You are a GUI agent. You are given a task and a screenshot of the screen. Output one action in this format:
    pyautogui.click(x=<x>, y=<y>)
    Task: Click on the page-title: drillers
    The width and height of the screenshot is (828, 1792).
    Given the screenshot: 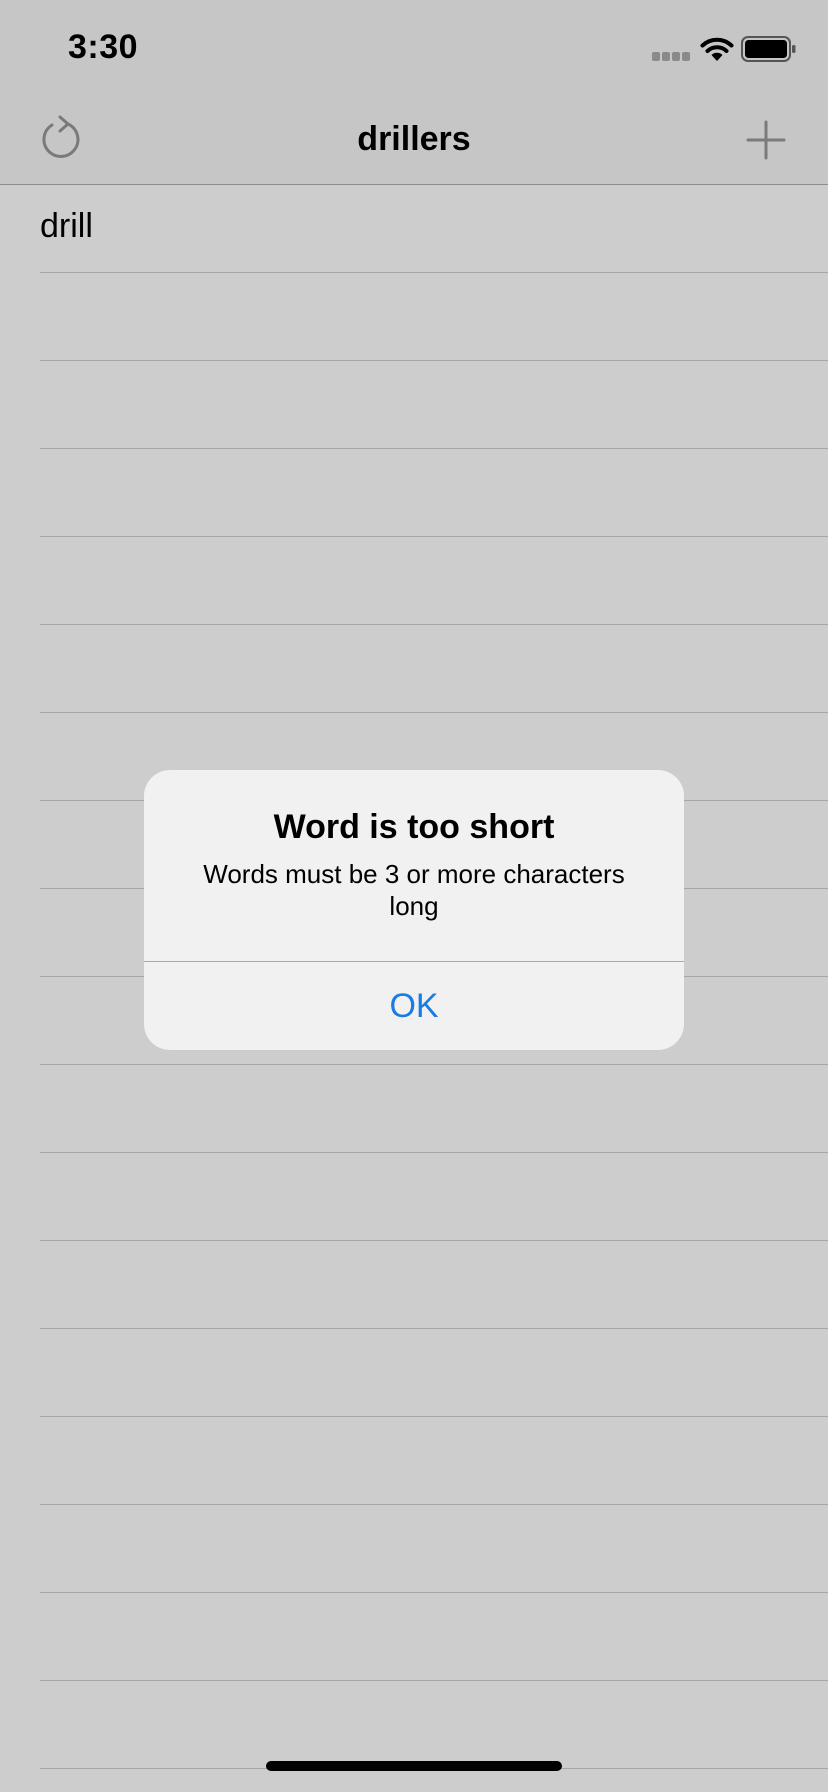 What is the action you would take?
    pyautogui.click(x=414, y=139)
    